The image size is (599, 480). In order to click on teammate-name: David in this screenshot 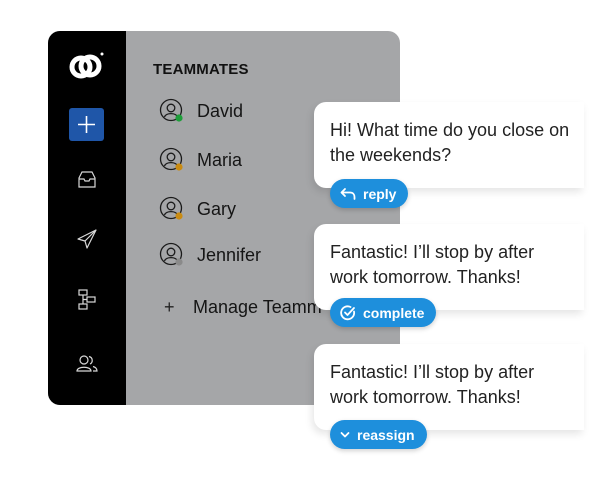, I will do `click(220, 111)`.